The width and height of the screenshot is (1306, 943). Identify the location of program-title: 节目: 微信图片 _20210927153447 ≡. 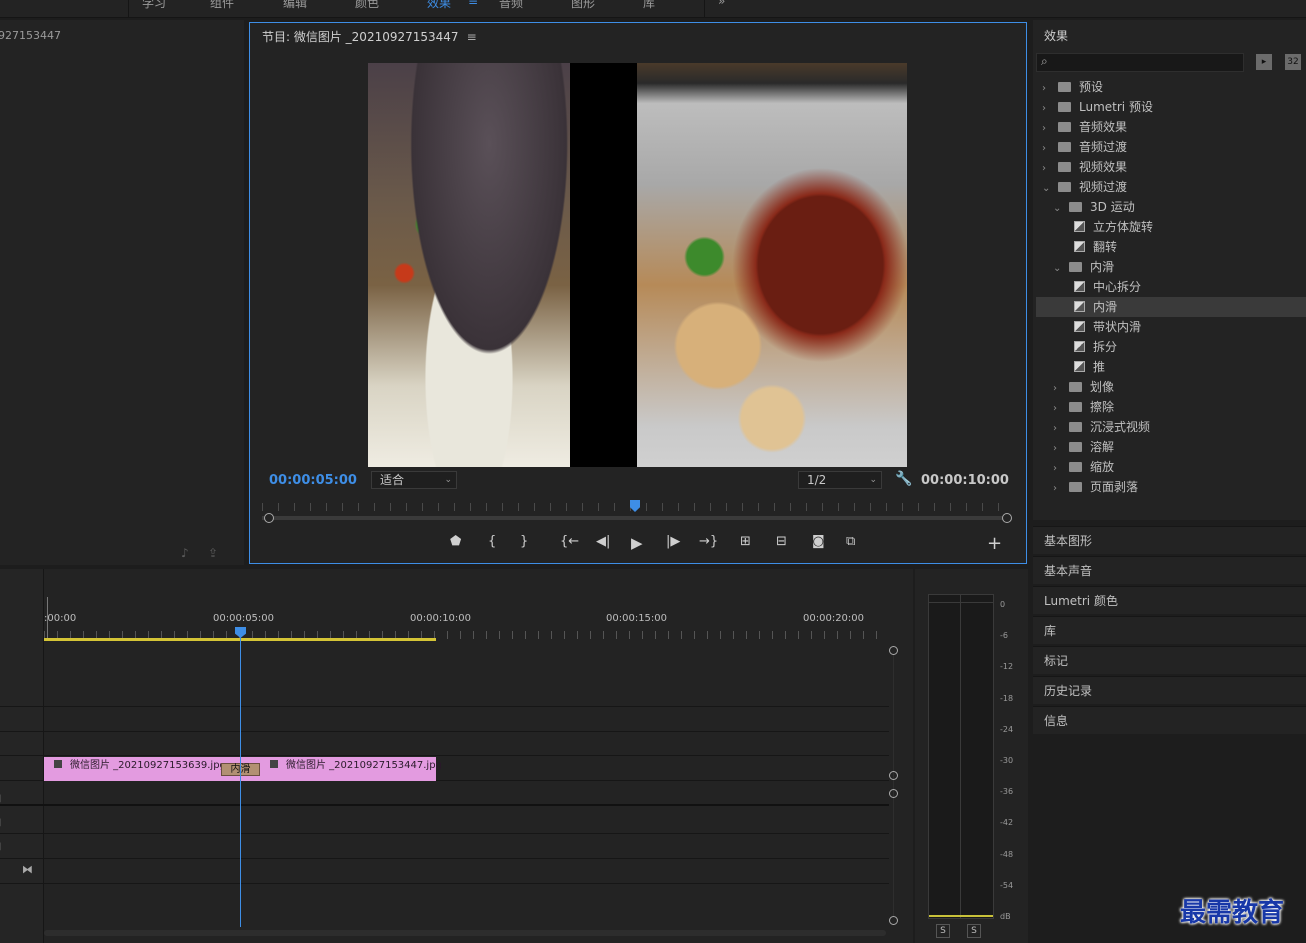
(369, 36).